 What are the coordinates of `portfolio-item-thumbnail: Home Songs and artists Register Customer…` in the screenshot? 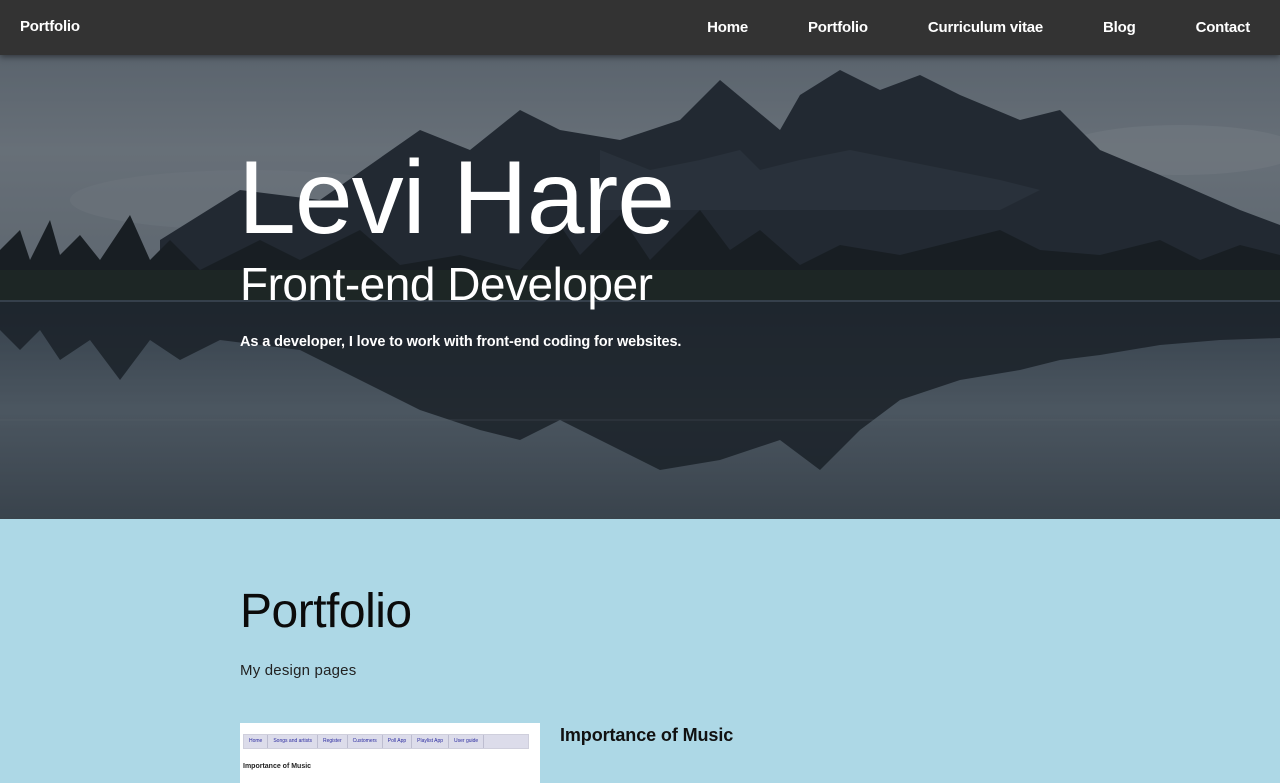 It's located at (390, 753).